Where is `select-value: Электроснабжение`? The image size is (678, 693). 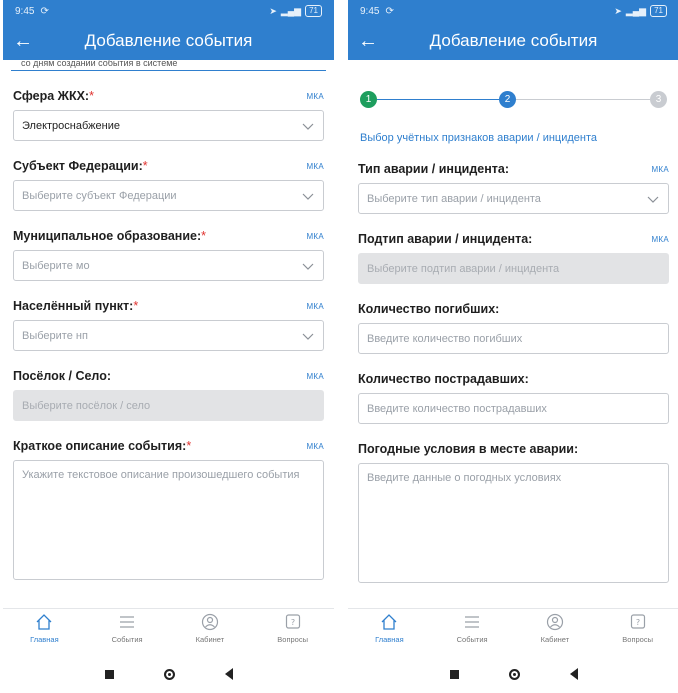
select-value: Электроснабжение is located at coordinates (71, 125).